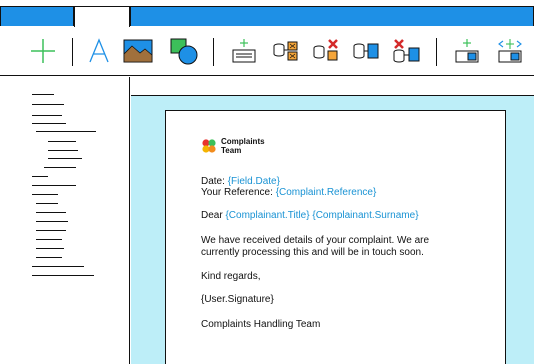 The height and width of the screenshot is (364, 534). I want to click on logo-icon, so click(209, 146).